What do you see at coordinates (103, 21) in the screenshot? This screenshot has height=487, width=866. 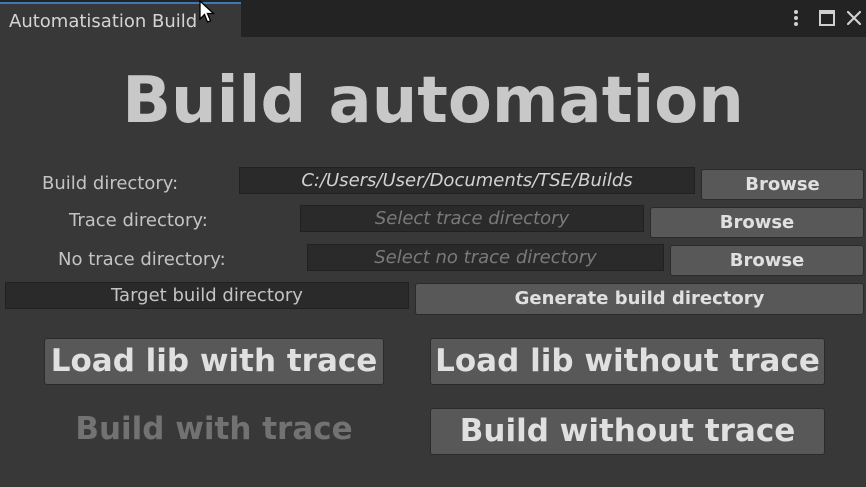 I see `window-tab-label: Automatisation Build` at bounding box center [103, 21].